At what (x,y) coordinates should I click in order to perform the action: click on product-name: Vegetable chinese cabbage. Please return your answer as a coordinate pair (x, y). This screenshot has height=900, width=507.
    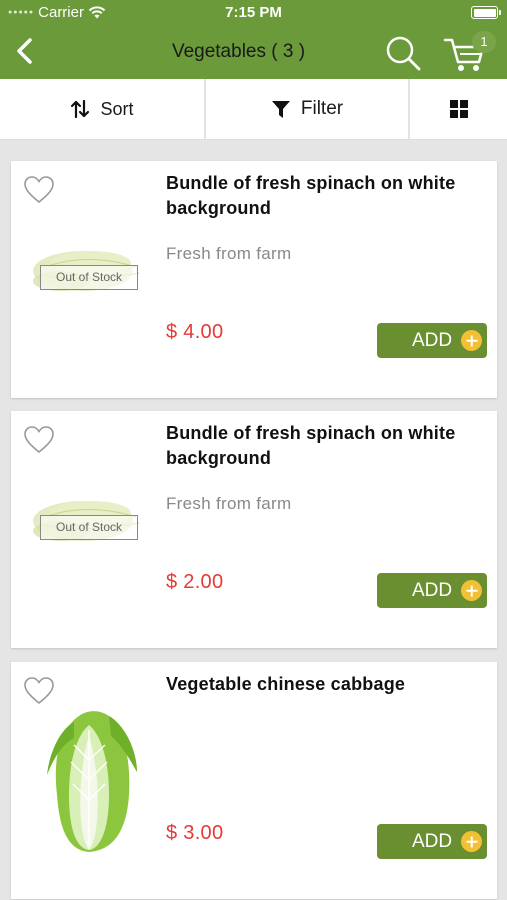
    Looking at the image, I should click on (286, 684).